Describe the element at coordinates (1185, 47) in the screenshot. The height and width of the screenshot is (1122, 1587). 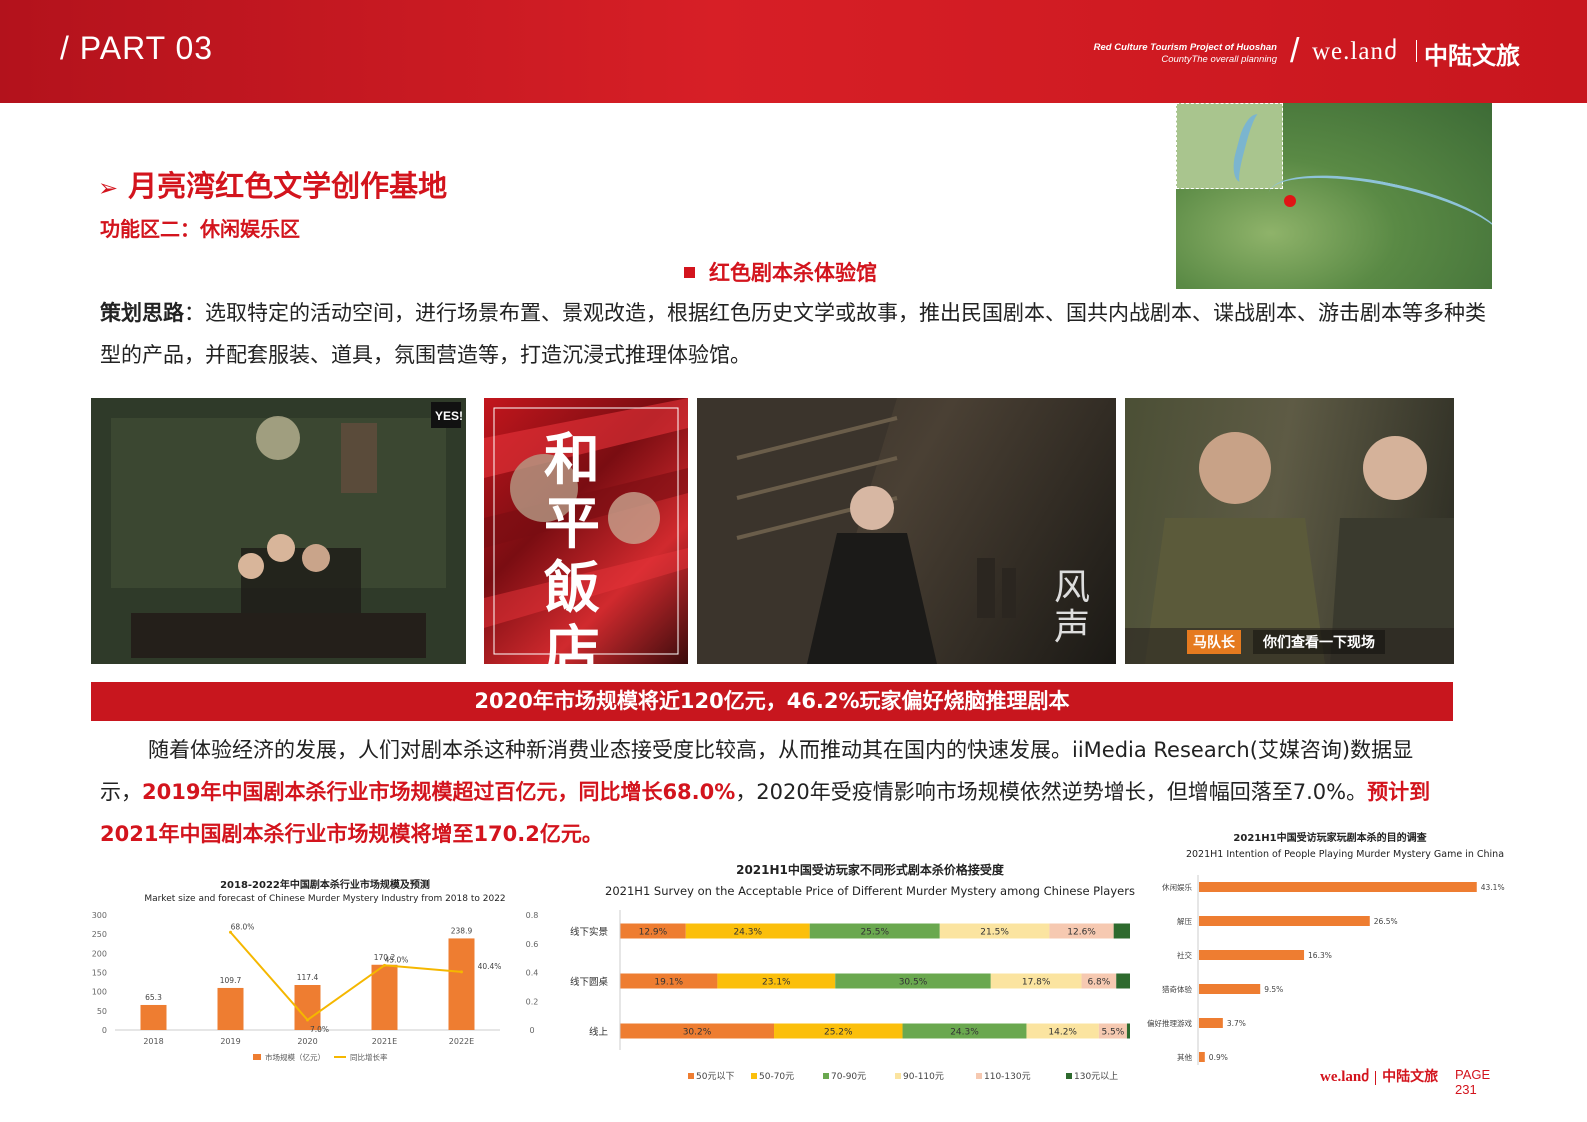
I see `tagline-line-1: Red Culture Tourism Project of Huoshan` at that location.